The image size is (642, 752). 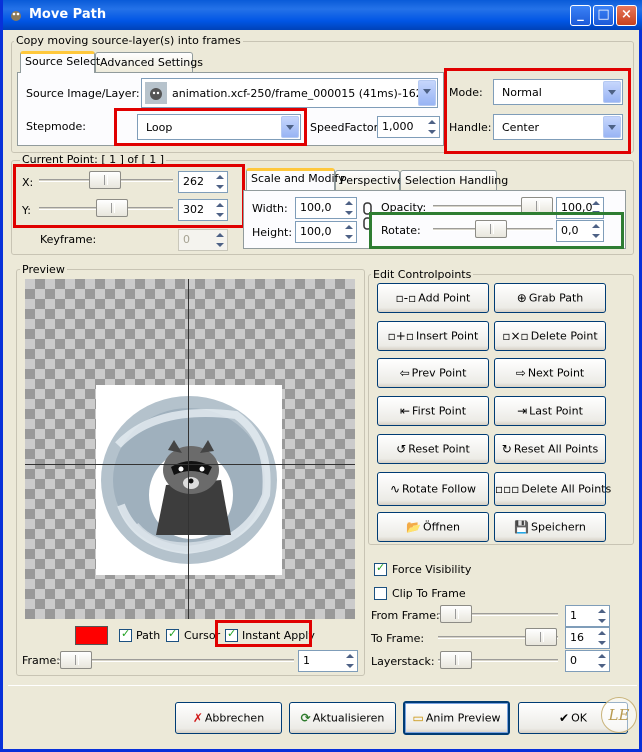 What do you see at coordinates (550, 336) in the screenshot?
I see `delete-point-button: ▫×▫ Delete Point` at bounding box center [550, 336].